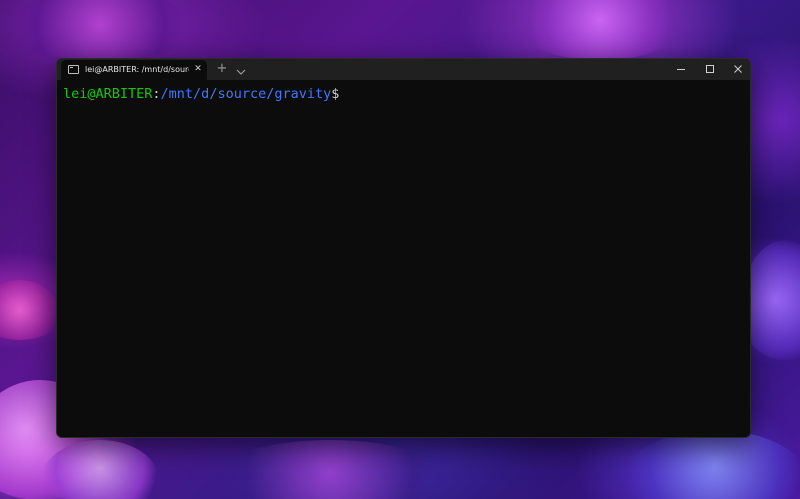  Describe the element at coordinates (403, 69) in the screenshot. I see `title-bar: lei@ARBITER: /mnt/d/source/gr ✕ +` at that location.